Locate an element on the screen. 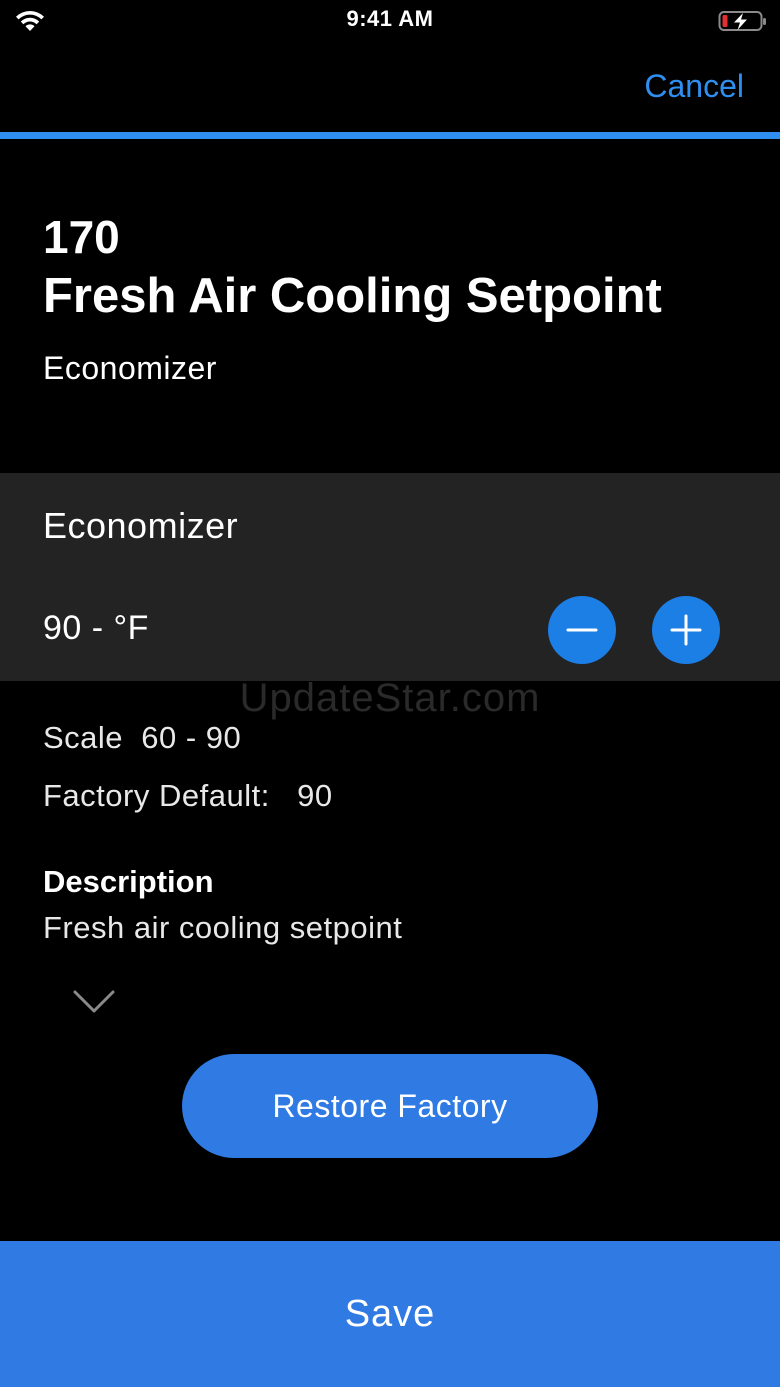 The image size is (780, 1387). cancel-button: Cancel is located at coordinates (694, 86).